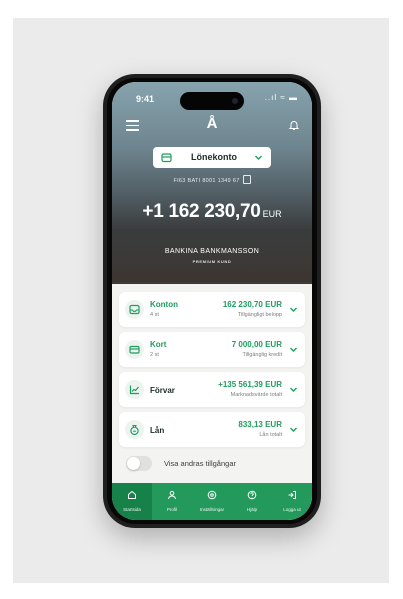 This screenshot has width=403, height=599. I want to click on bank-logo: Å, so click(212, 123).